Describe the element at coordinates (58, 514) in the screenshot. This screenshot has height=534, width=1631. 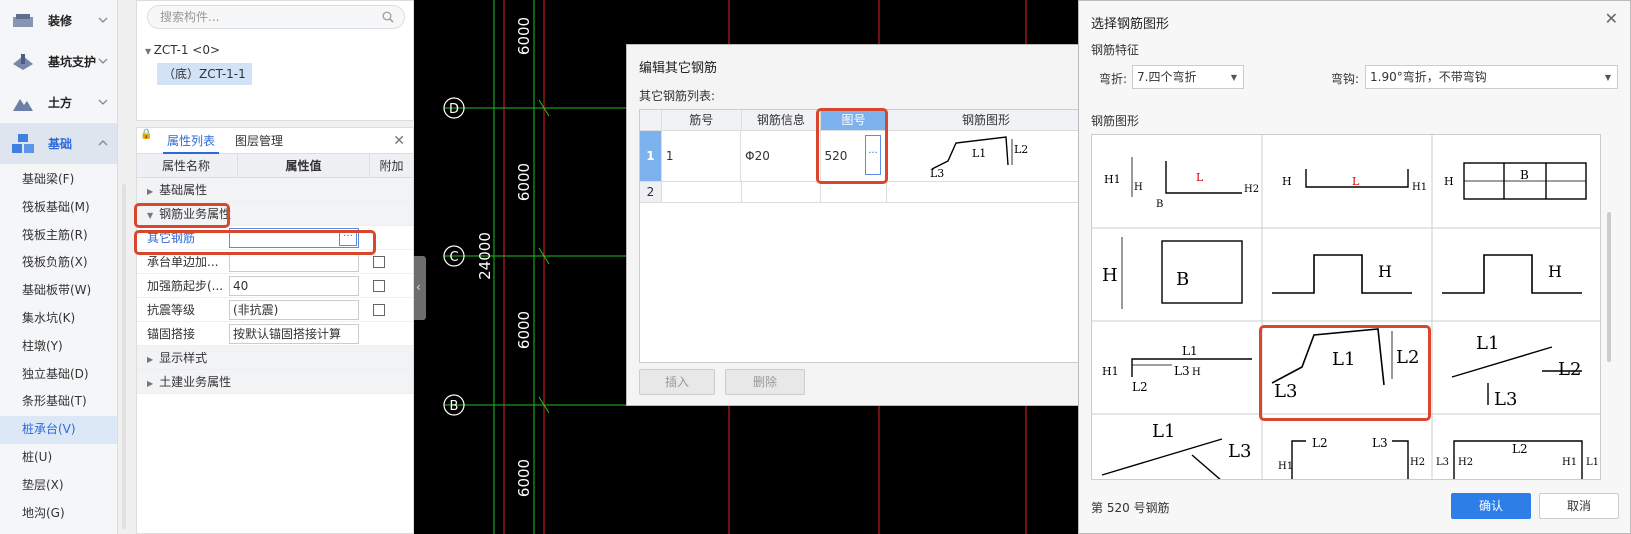
I see `nav-item: 地沟(G)` at that location.